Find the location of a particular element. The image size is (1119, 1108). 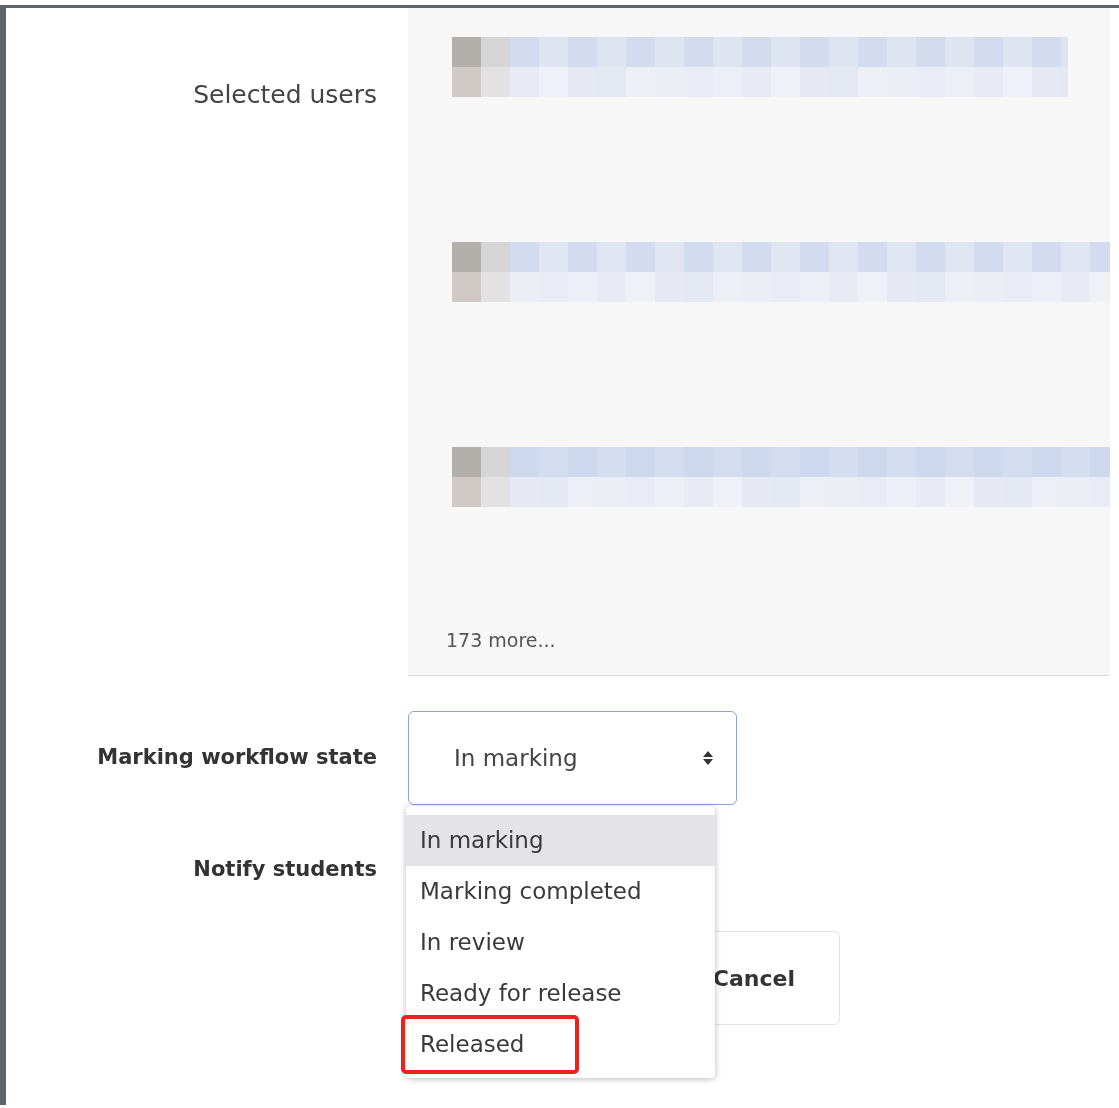

field-label: Notify students is located at coordinates (284, 869).